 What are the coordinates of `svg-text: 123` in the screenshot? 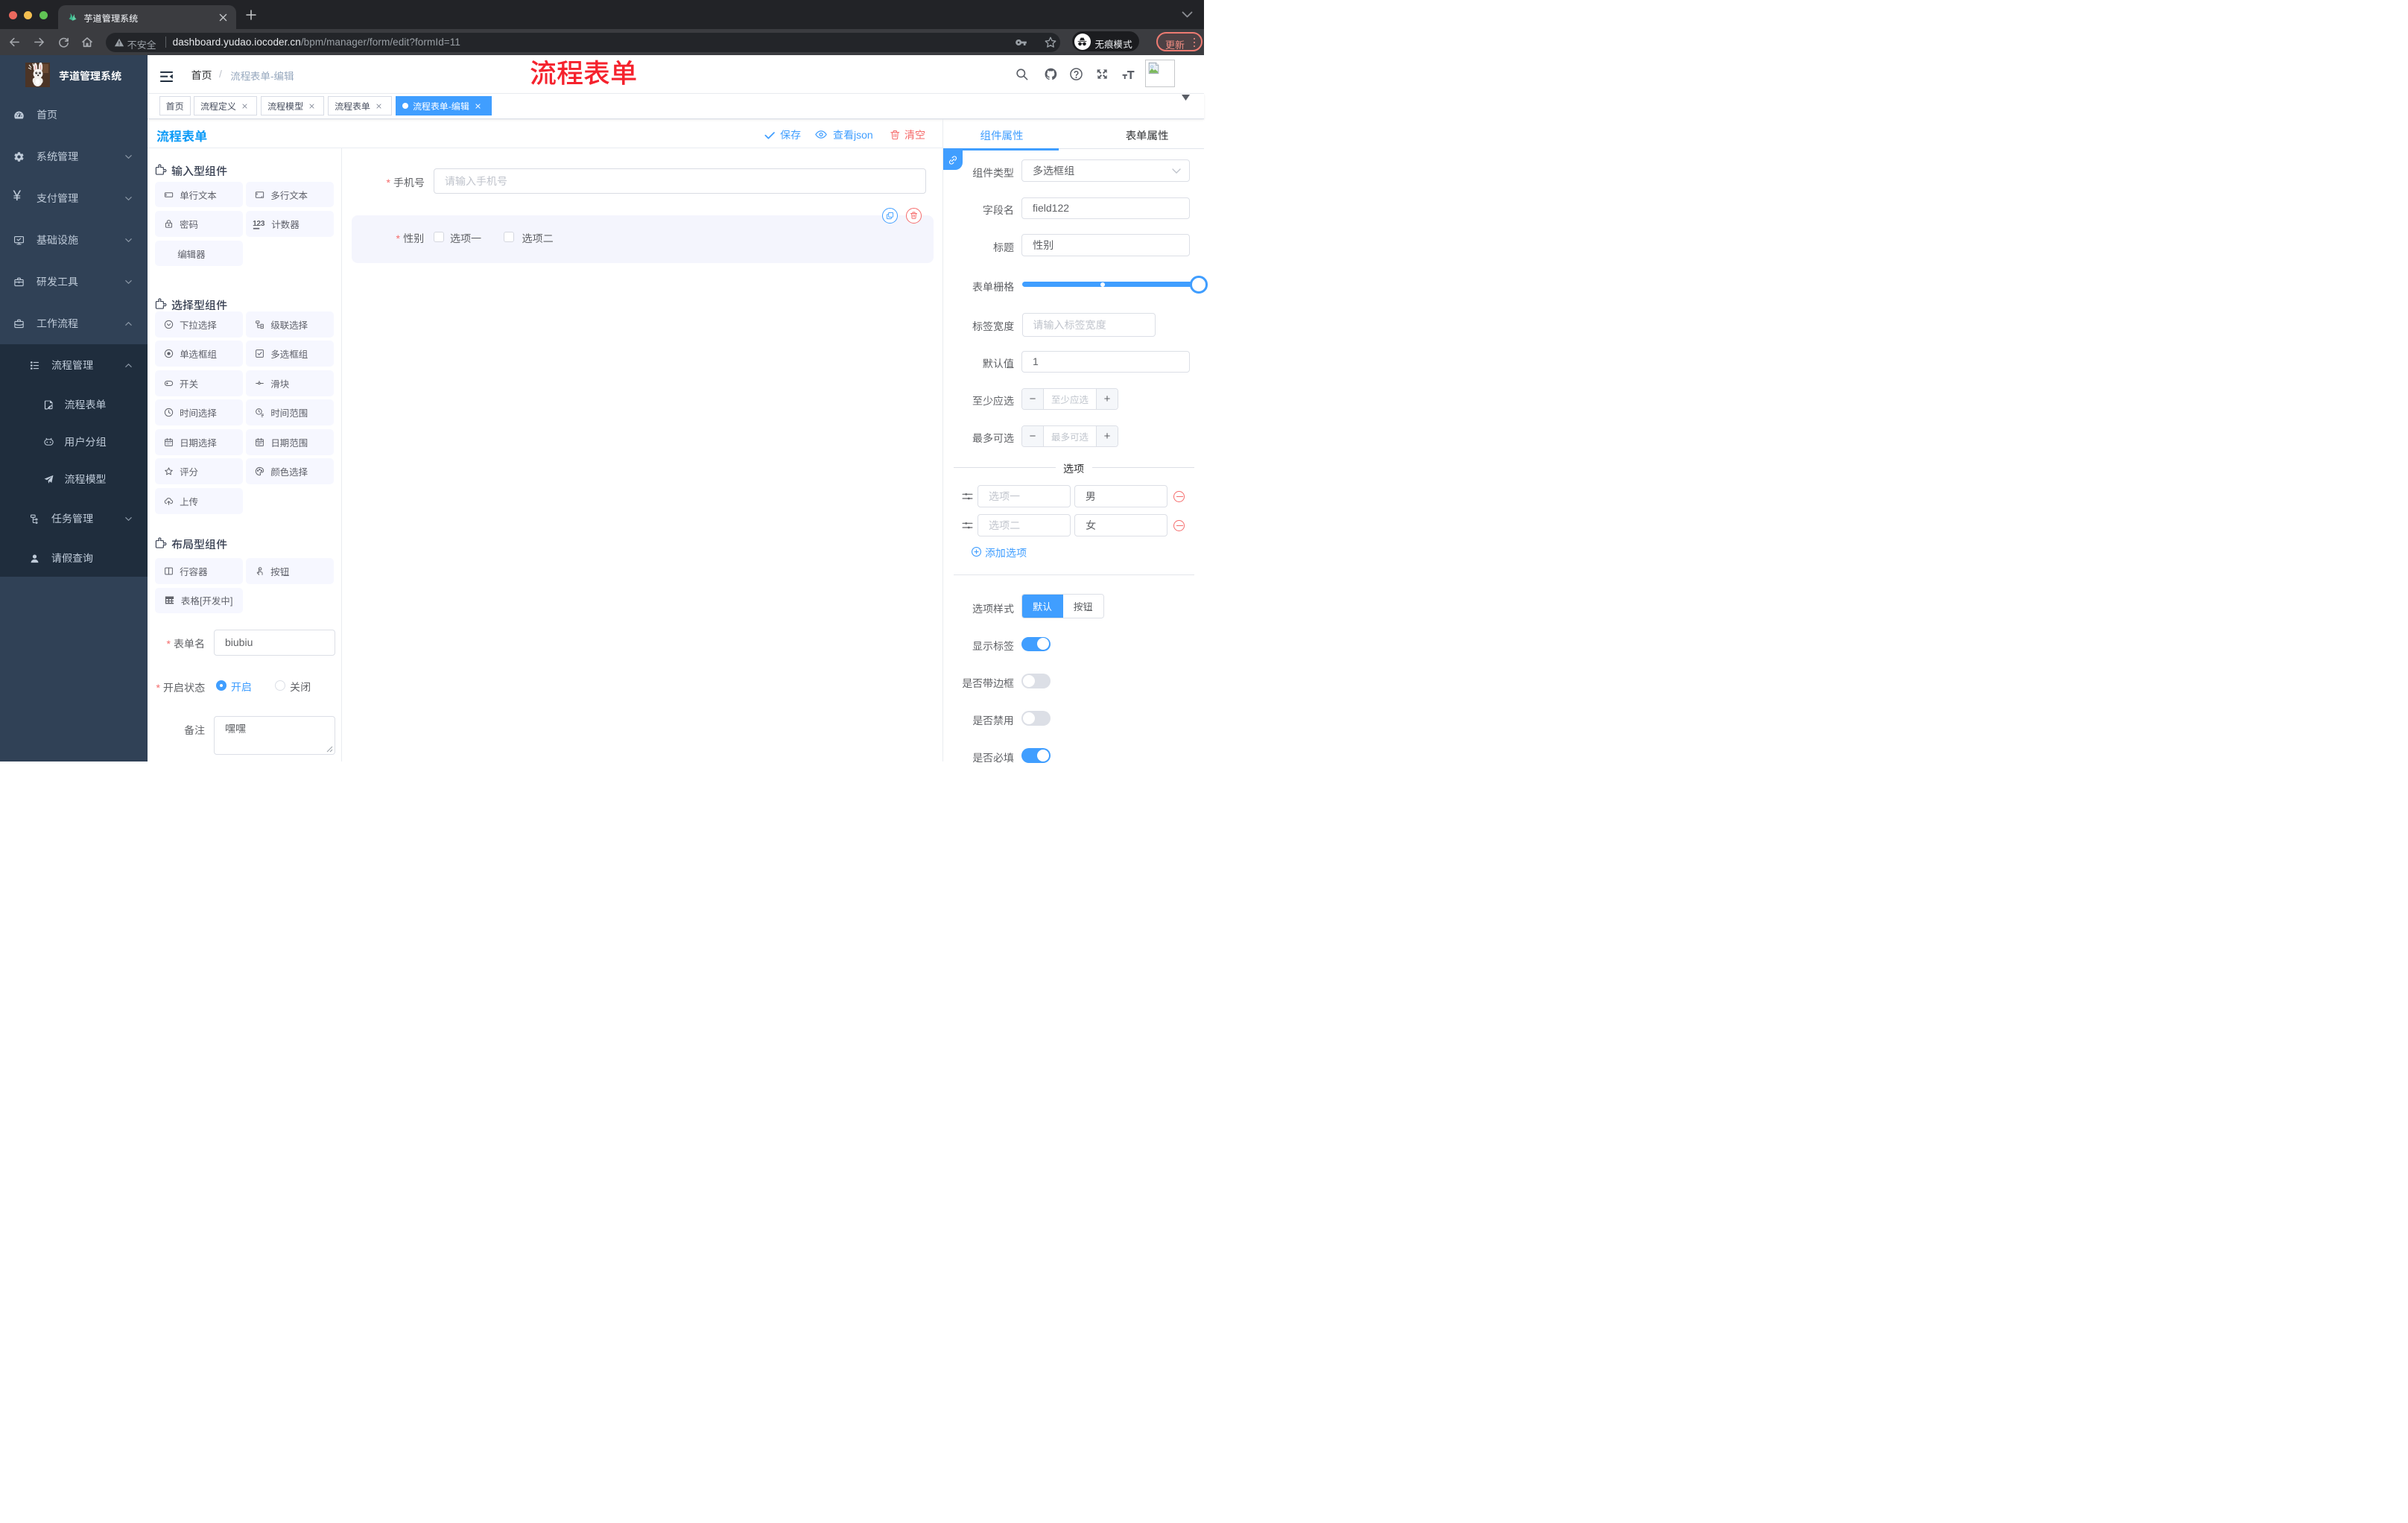 It's located at (259, 223).